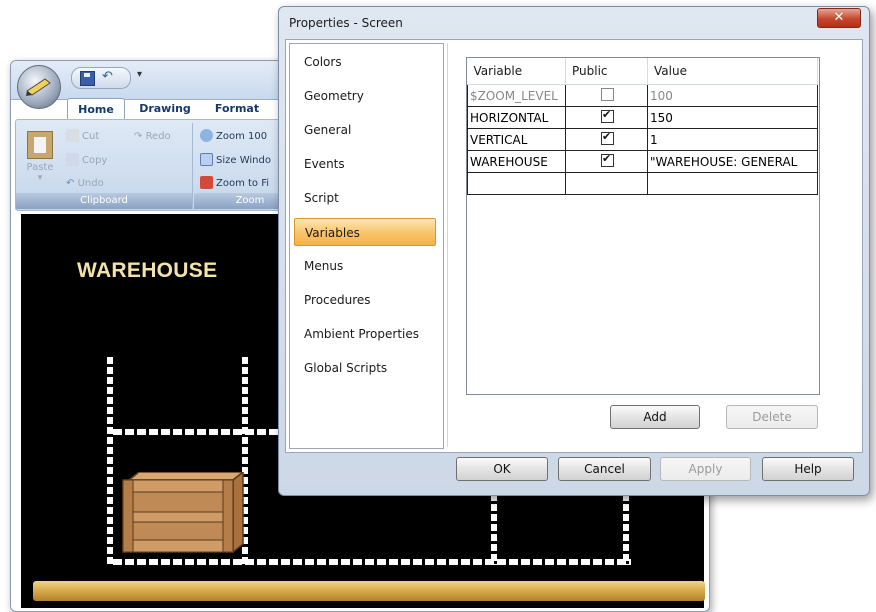 Image resolution: width=876 pixels, height=612 pixels. I want to click on cancel-button: Cancel, so click(604, 469).